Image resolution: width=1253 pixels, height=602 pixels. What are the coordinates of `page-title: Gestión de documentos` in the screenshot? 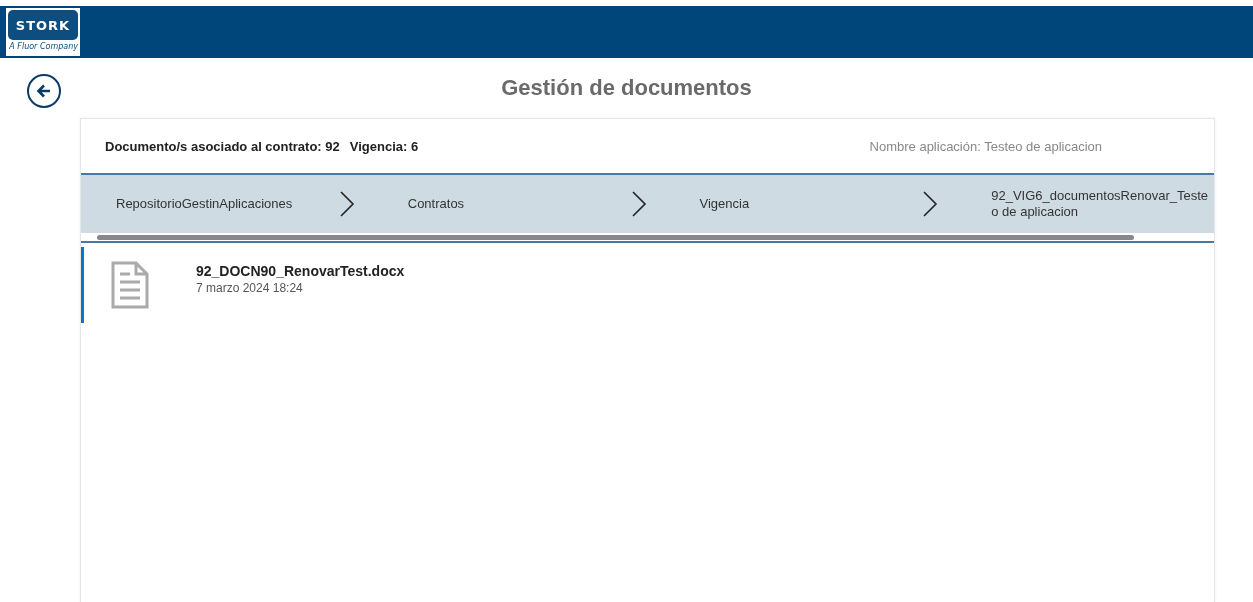 It's located at (626, 88).